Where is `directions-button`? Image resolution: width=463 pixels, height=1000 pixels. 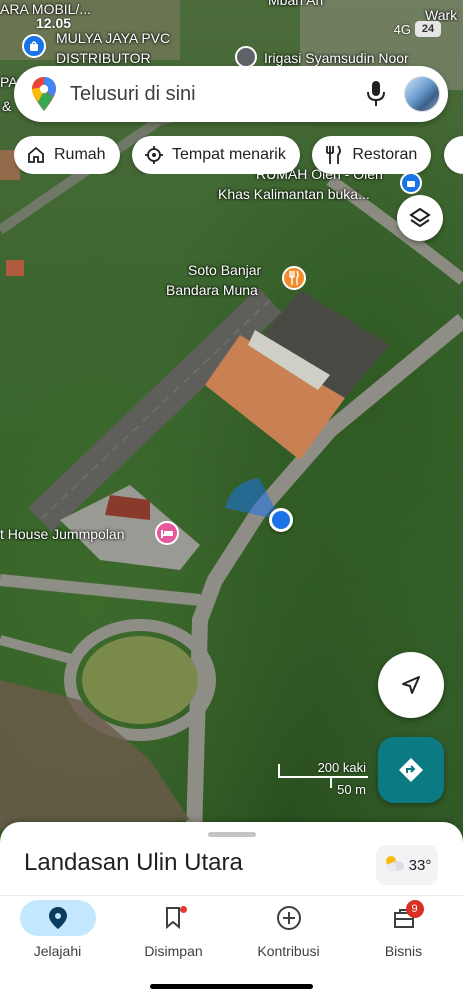
directions-button is located at coordinates (411, 770).